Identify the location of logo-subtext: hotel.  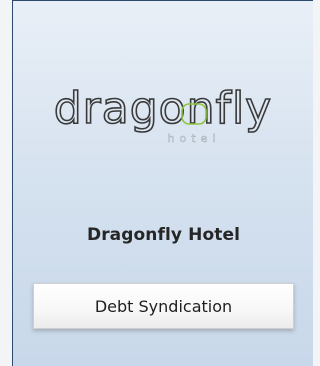
(194, 138).